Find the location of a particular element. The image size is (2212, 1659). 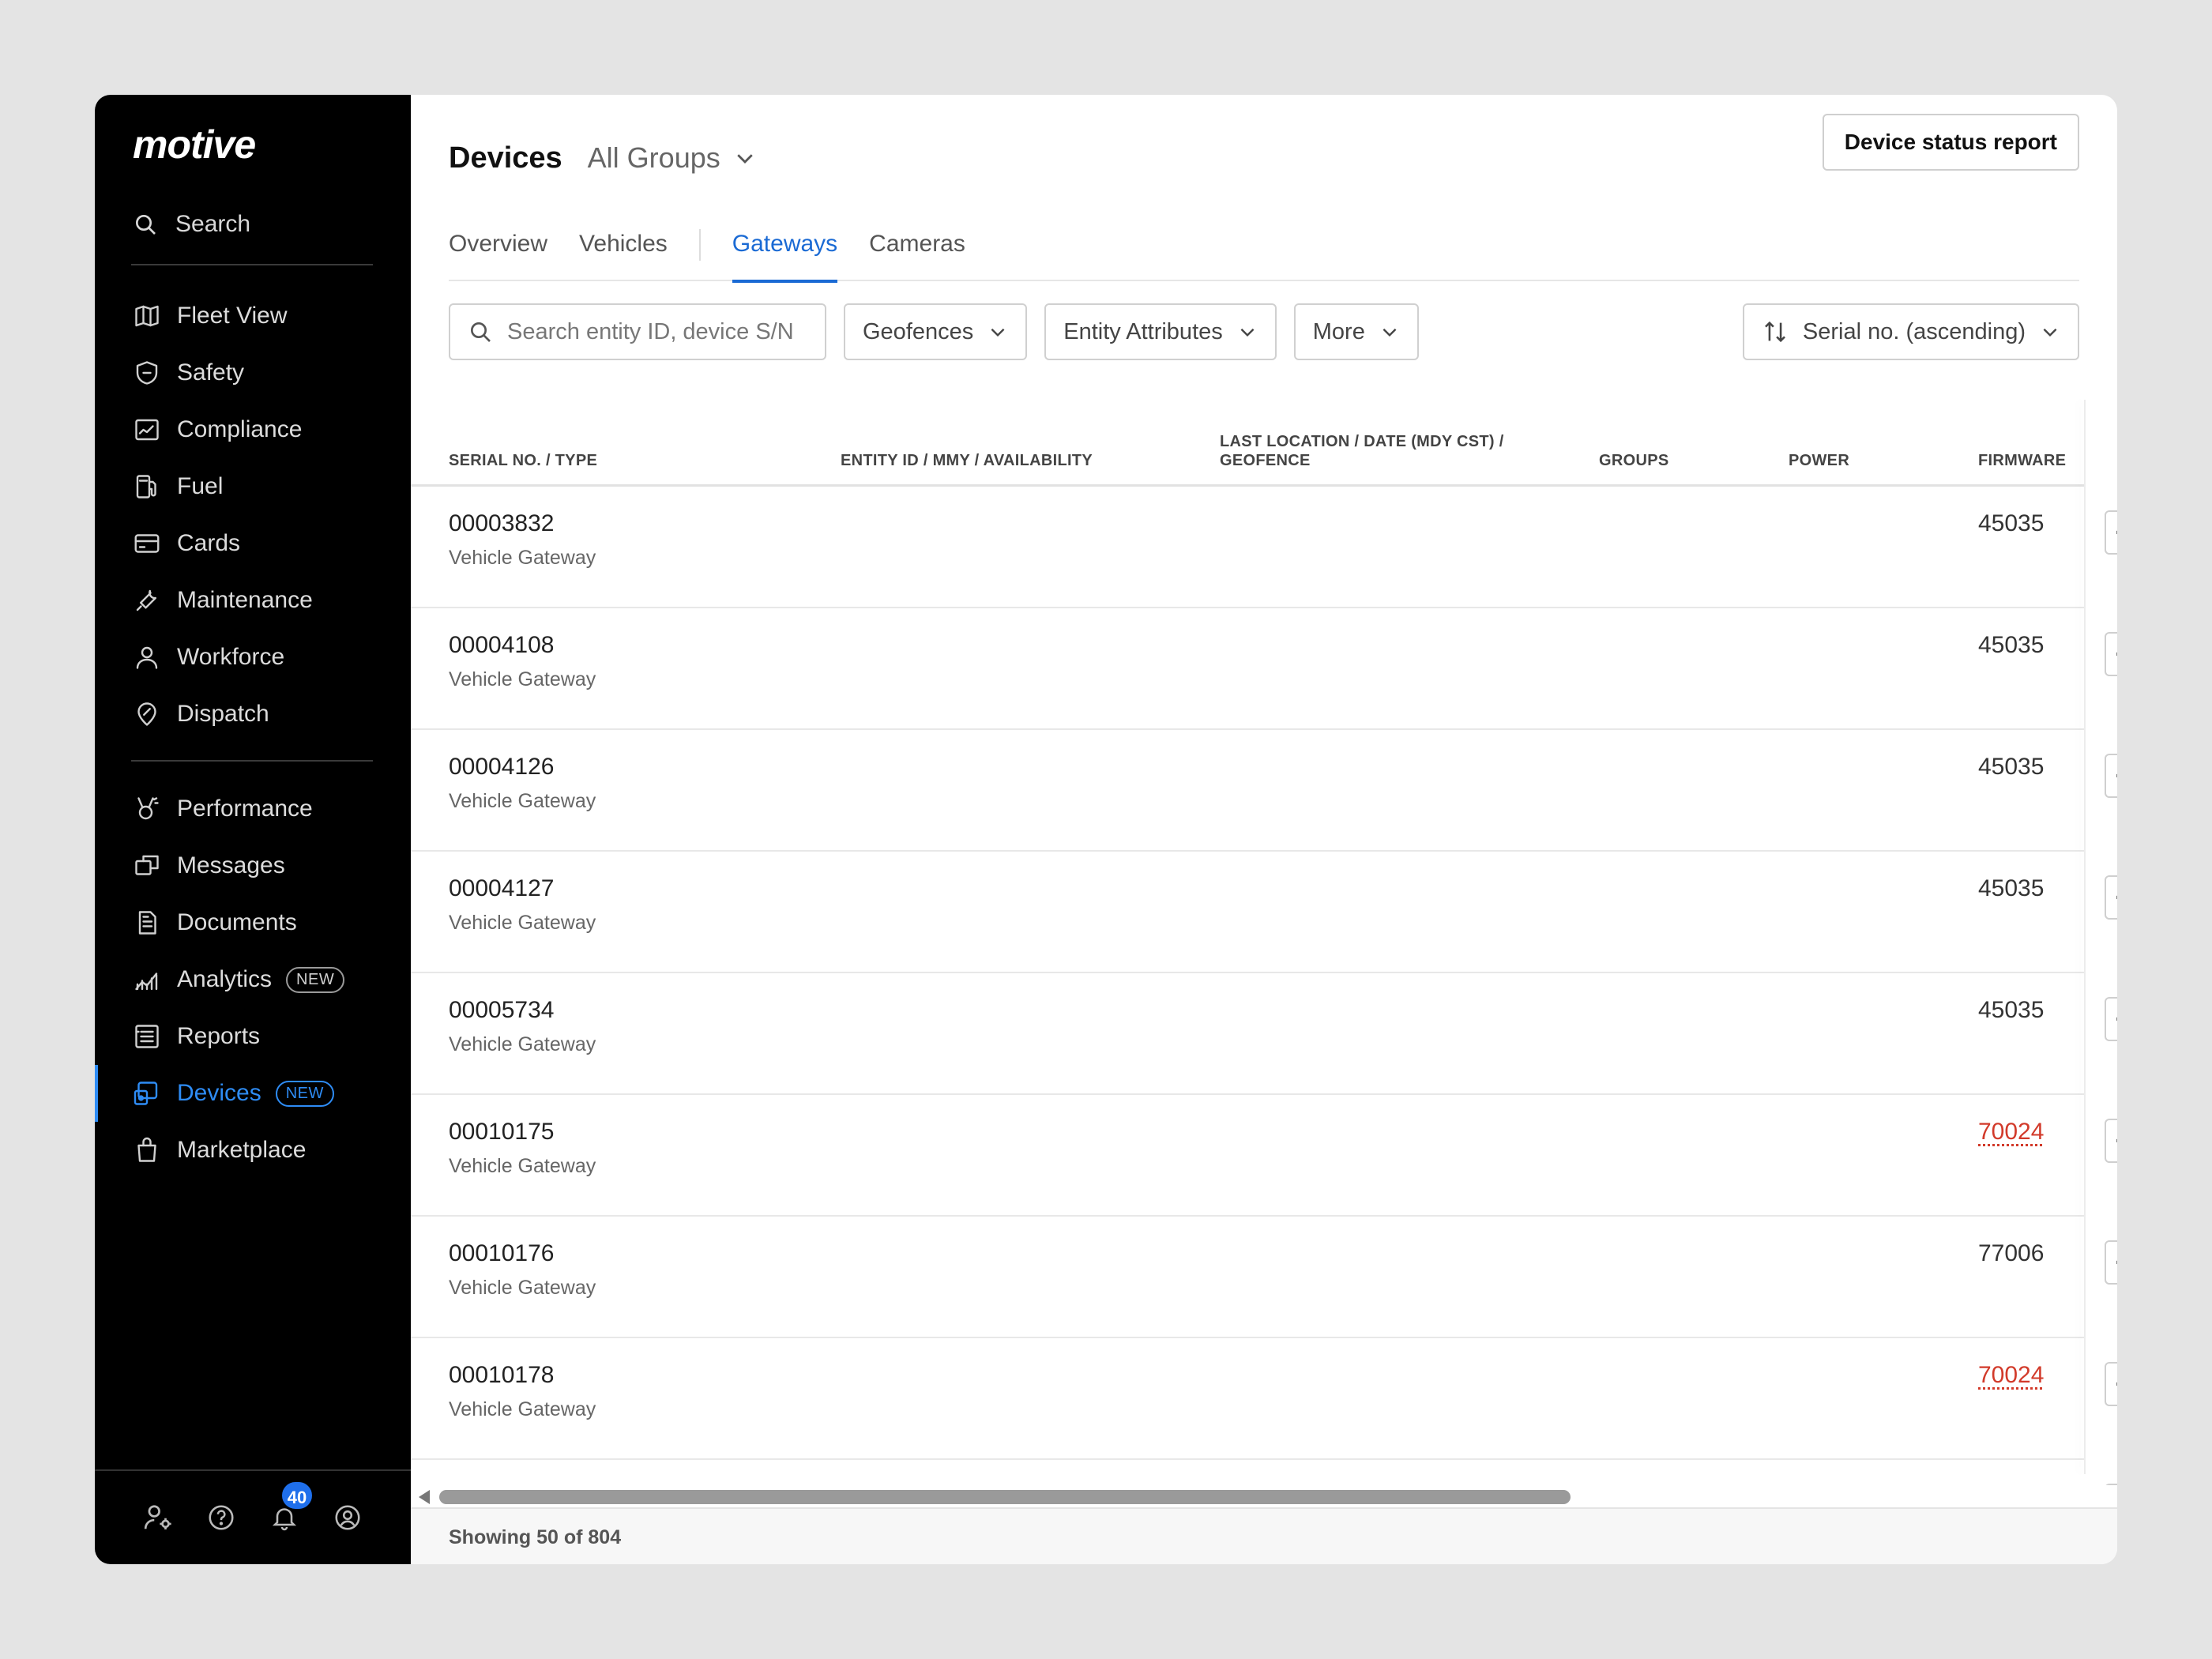

column-header-power: POWER is located at coordinates (1820, 461).